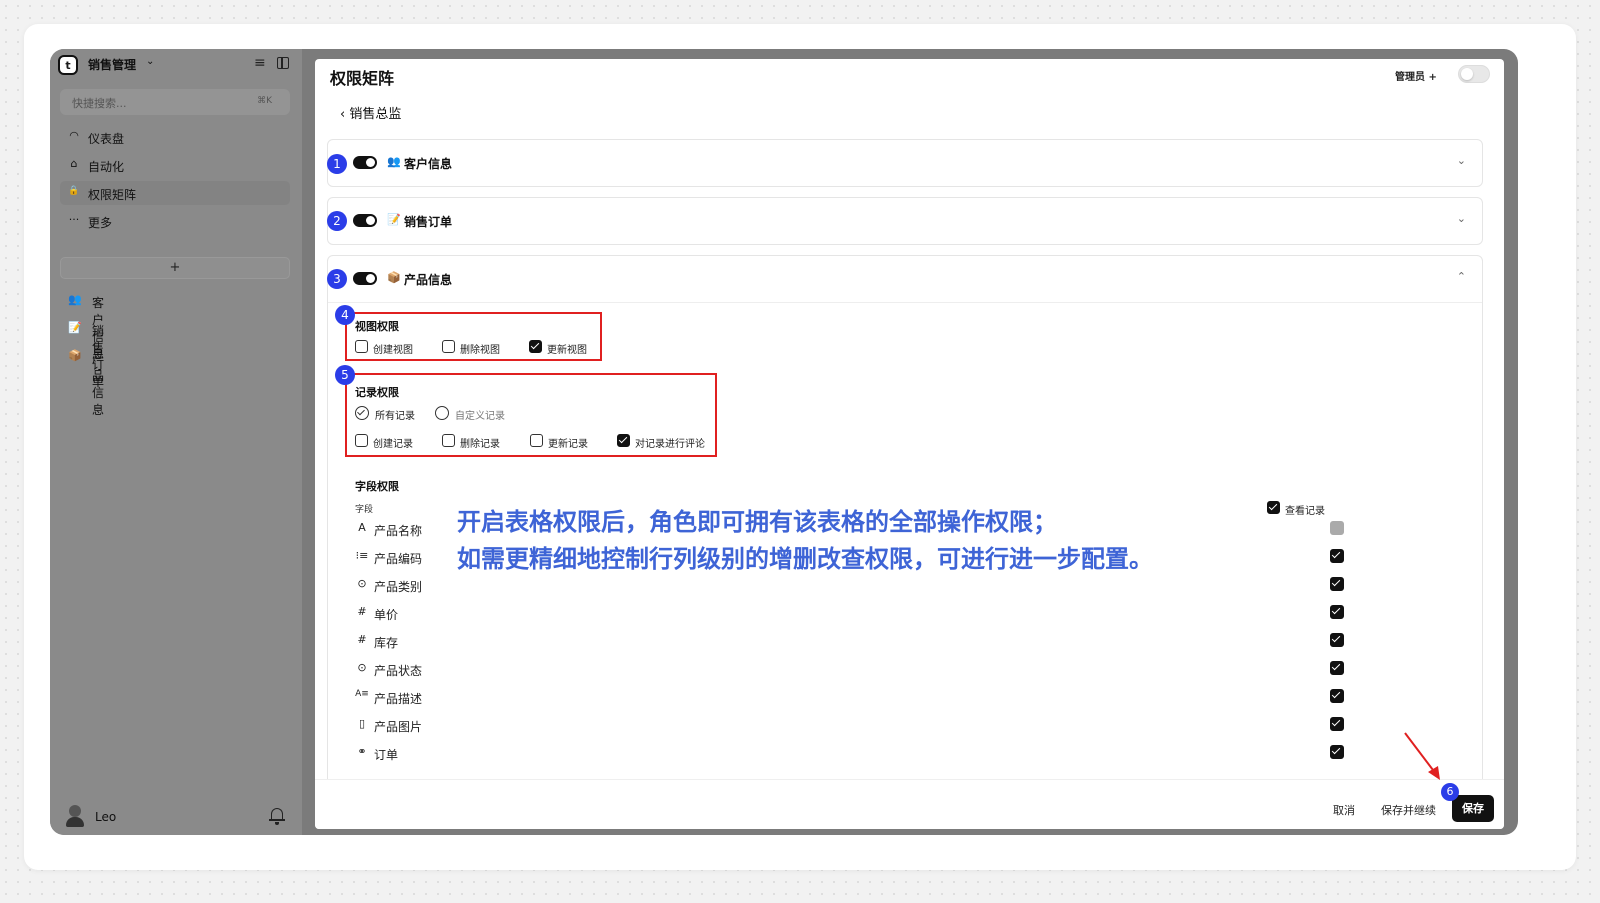 Image resolution: width=1600 pixels, height=903 pixels. What do you see at coordinates (757, 522) in the screenshot?
I see `annotation-line: 开启表格权限后，角色即可拥有该表格的全部操作权限；` at bounding box center [757, 522].